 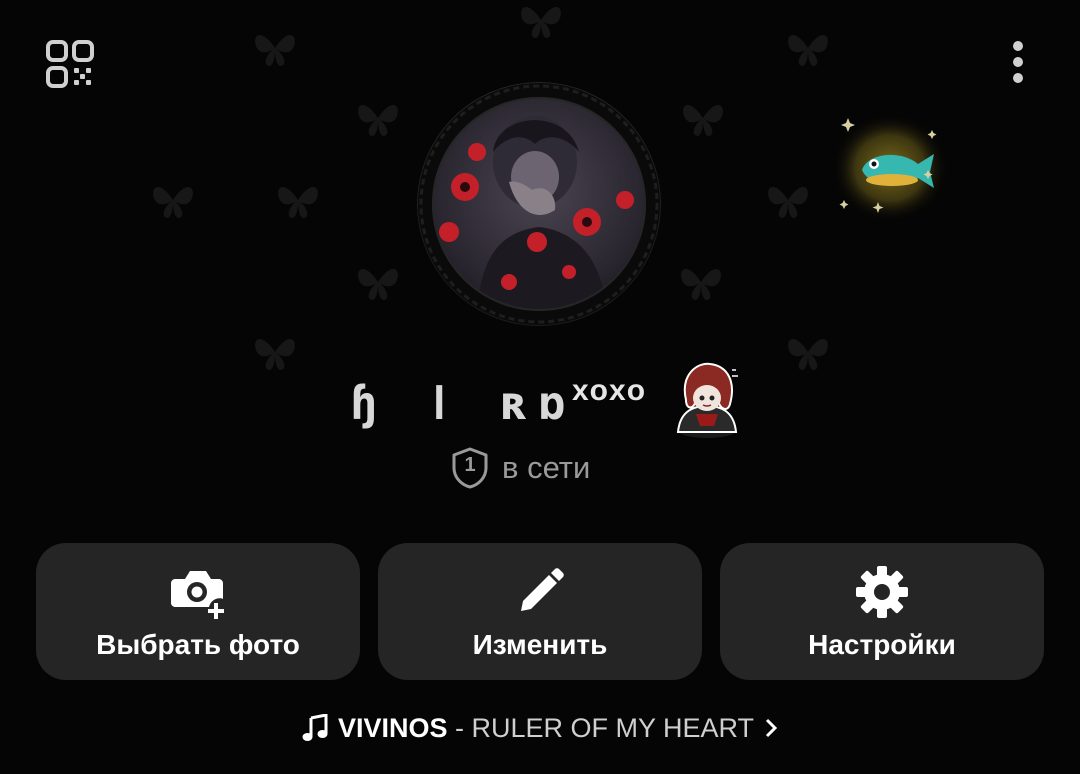 I want to click on profile-name: ɧ ǀ ʀɒ, so click(x=463, y=403).